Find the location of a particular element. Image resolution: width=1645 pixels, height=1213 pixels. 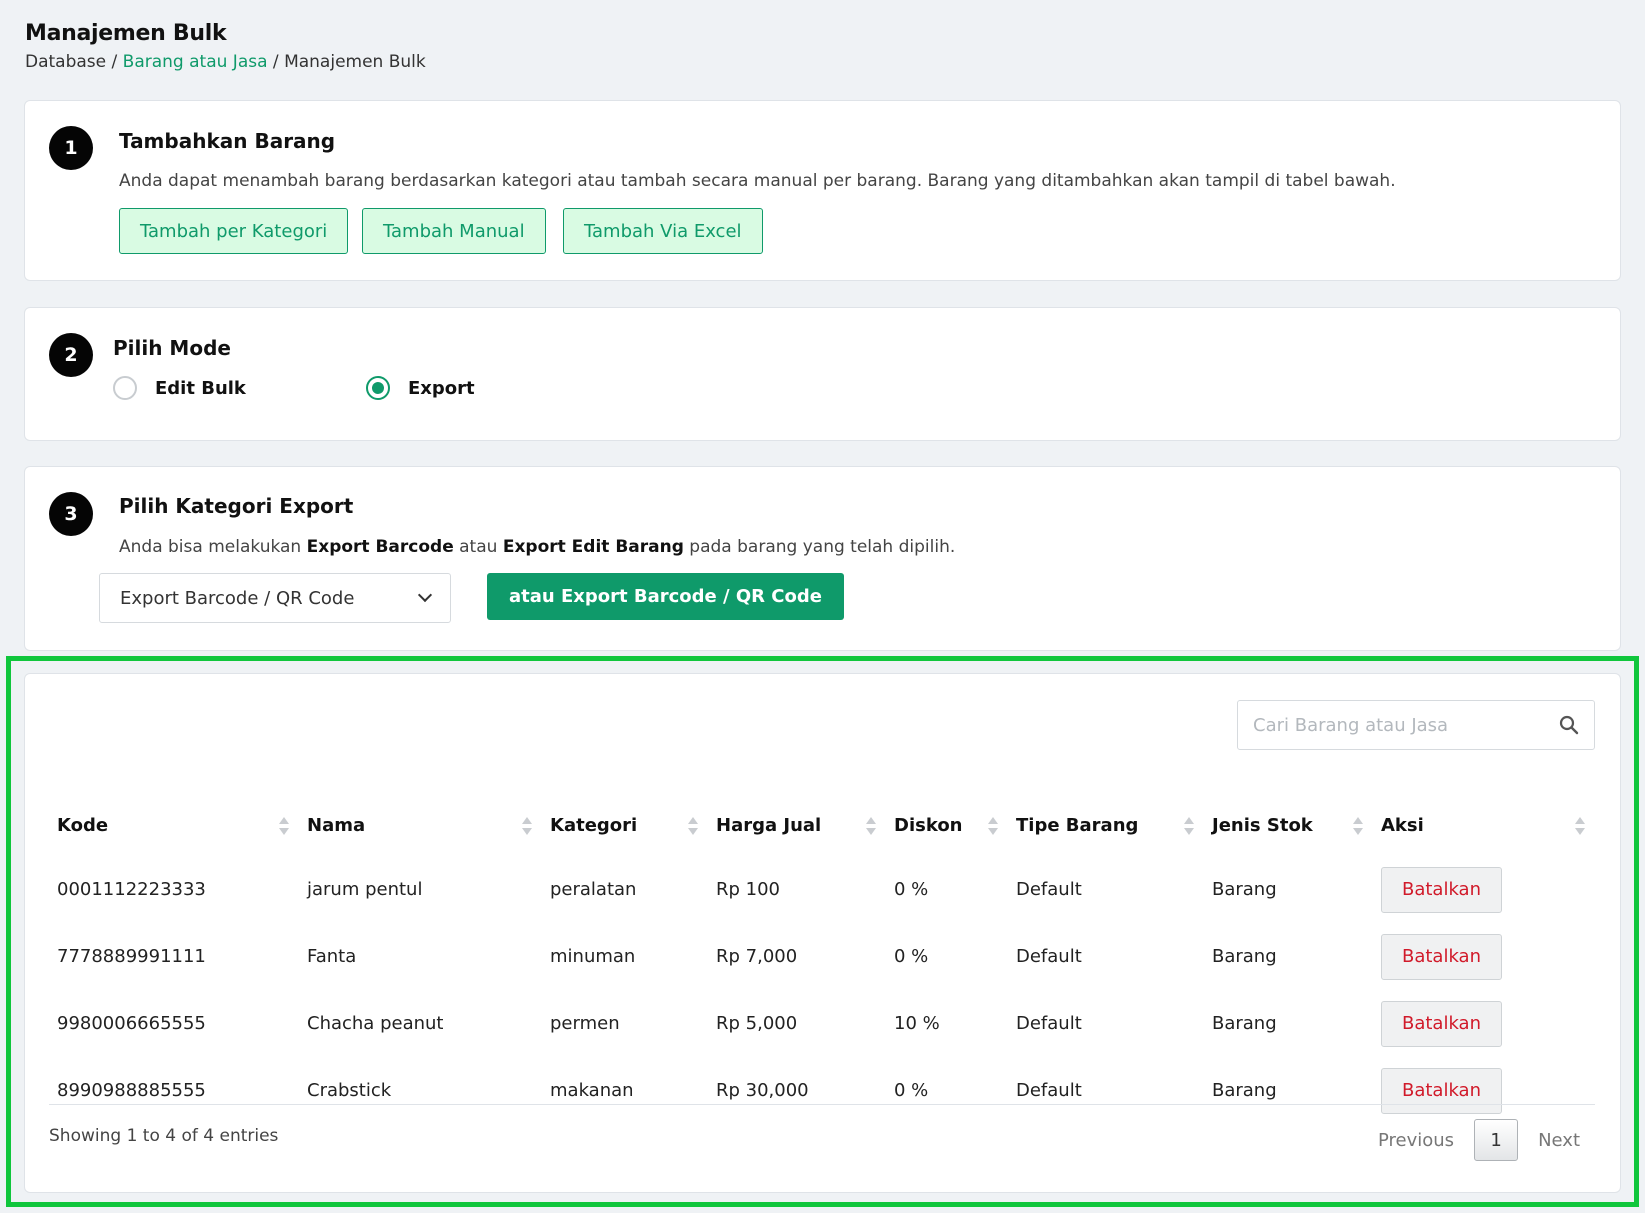

column-header-tipe-barang: Tipe Barang is located at coordinates (1106, 825).